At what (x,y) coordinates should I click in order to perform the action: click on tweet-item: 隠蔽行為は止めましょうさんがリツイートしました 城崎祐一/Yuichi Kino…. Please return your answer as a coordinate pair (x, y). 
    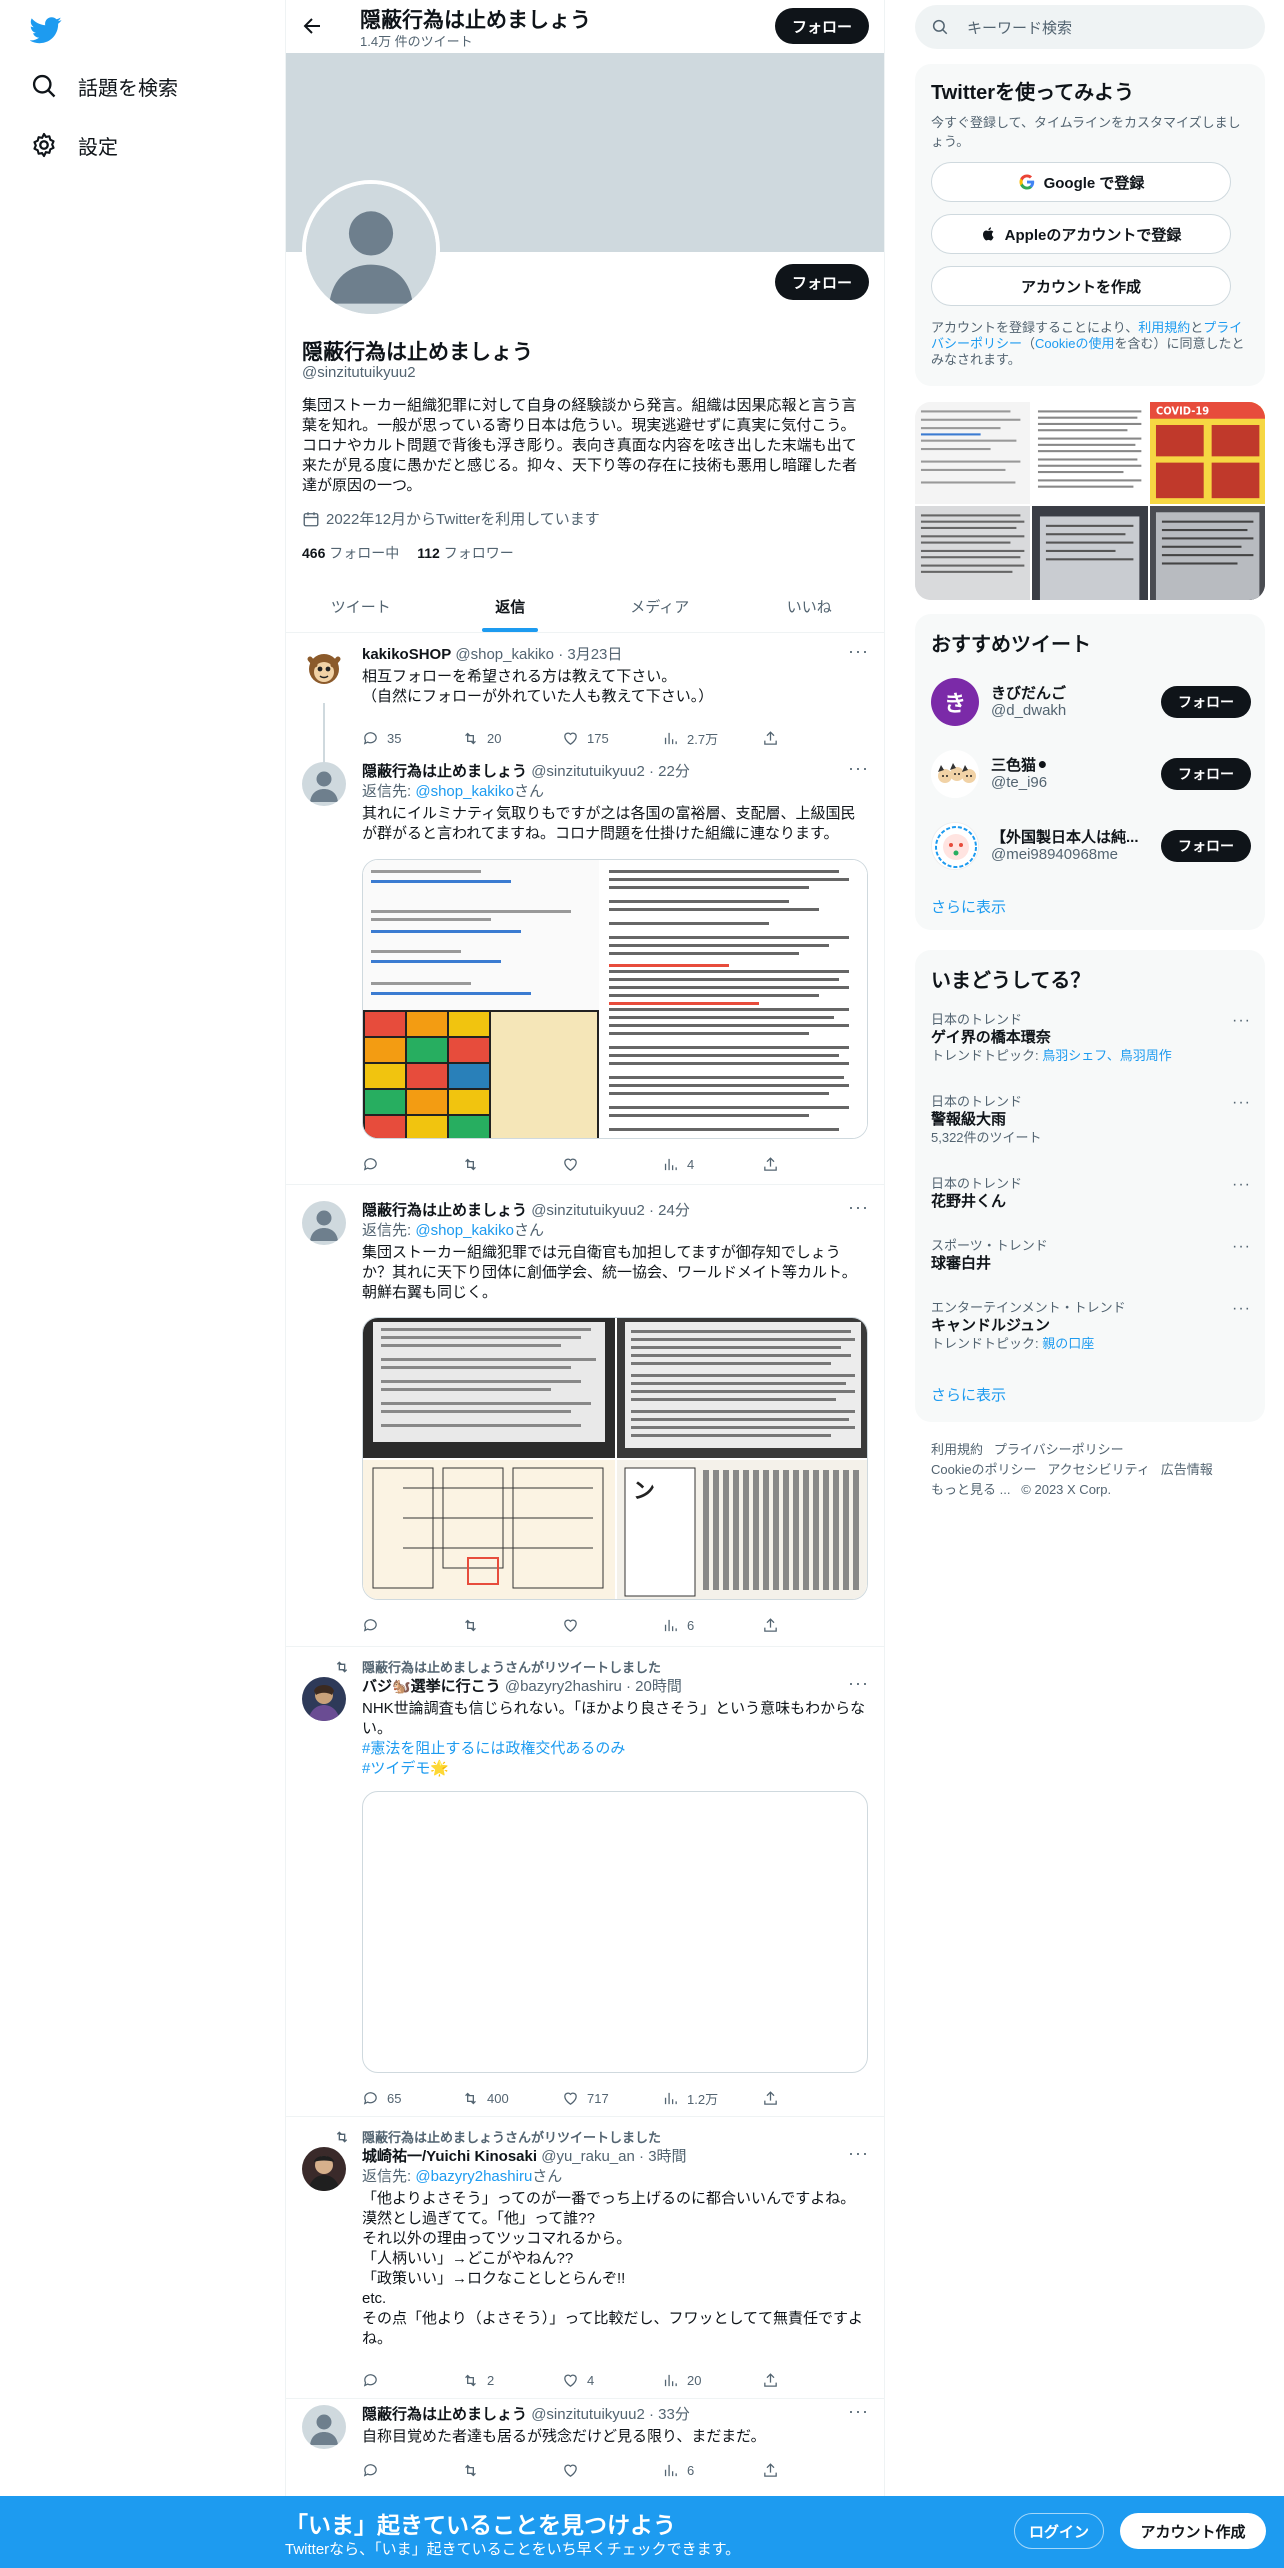
    Looking at the image, I should click on (585, 2258).